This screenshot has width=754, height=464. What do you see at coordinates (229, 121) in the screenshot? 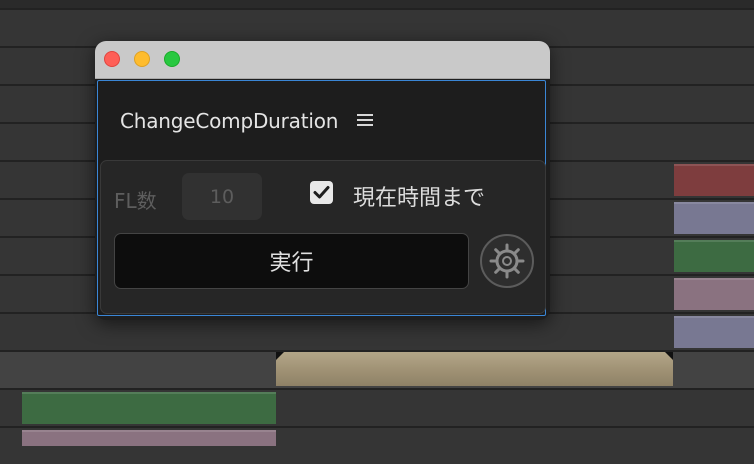
I see `panel-title: ChangeCompDuration` at bounding box center [229, 121].